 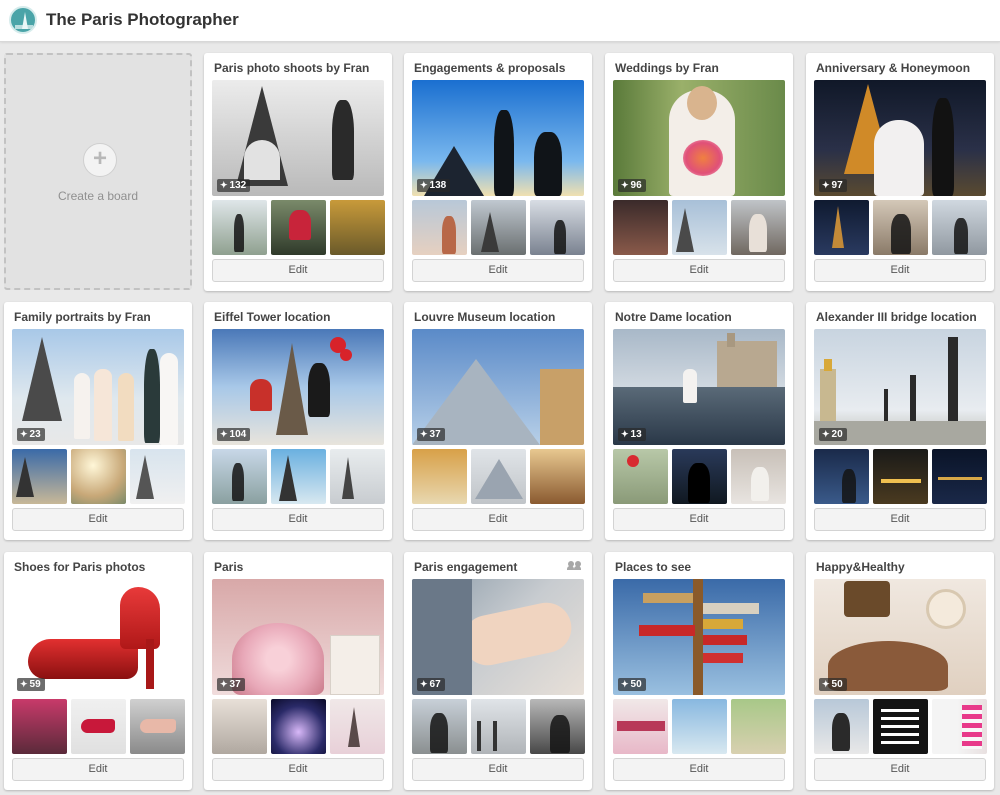 I want to click on board-card: Notre Dame location ✦ 13 Edit, so click(x=699, y=421).